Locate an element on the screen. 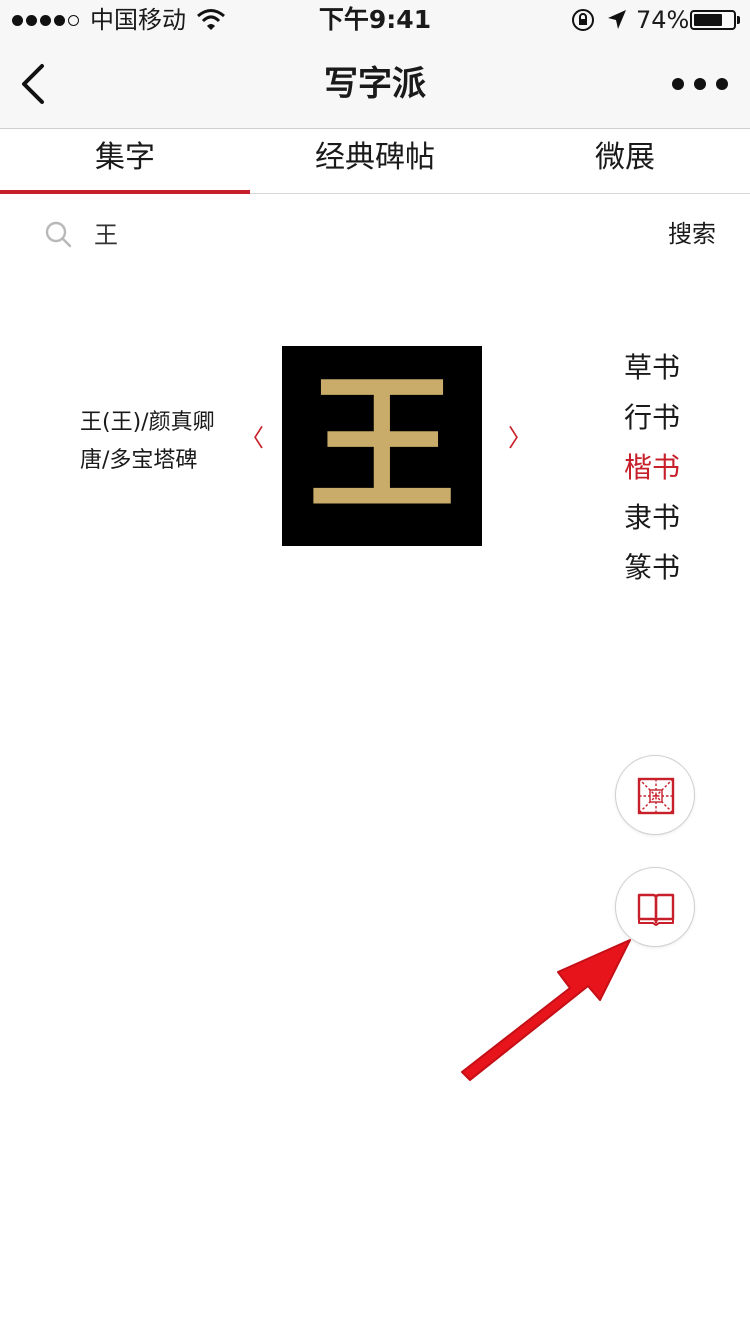 The image size is (750, 1334). battery-cap is located at coordinates (738, 20).